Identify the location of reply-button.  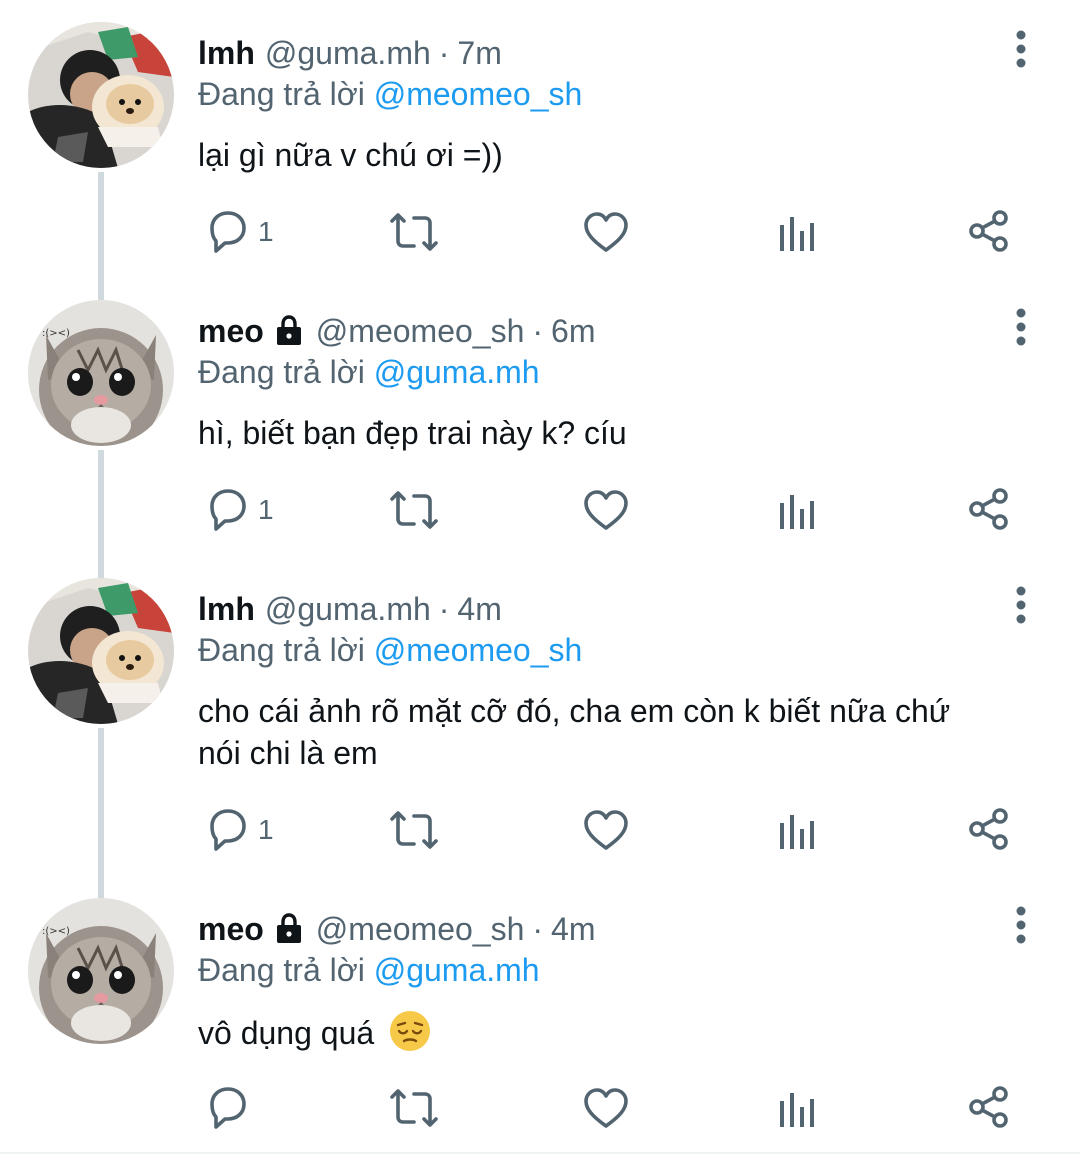
(224, 1108).